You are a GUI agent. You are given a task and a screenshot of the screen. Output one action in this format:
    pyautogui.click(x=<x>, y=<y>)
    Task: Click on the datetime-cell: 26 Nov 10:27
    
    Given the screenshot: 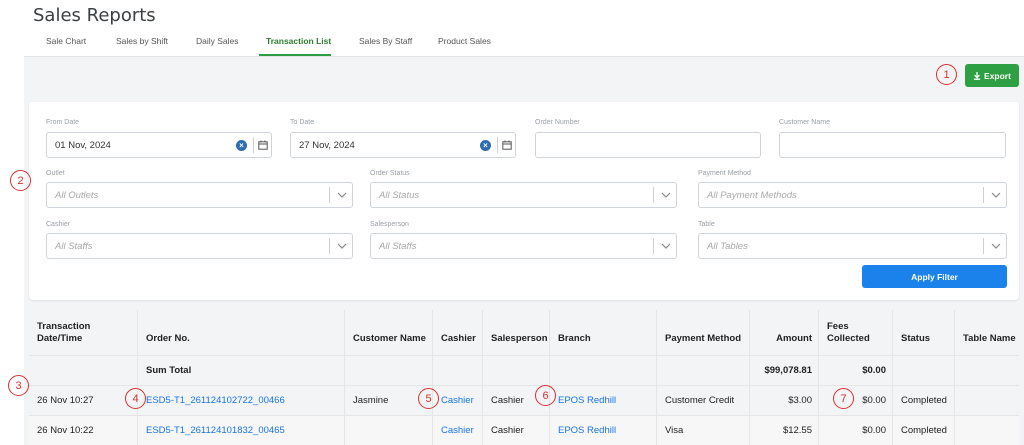 What is the action you would take?
    pyautogui.click(x=83, y=400)
    